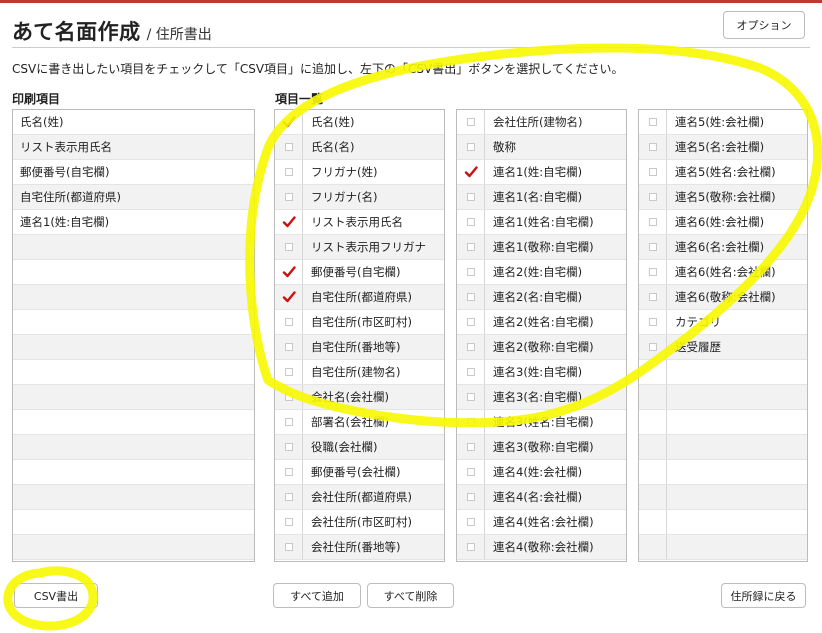 The image size is (822, 633). Describe the element at coordinates (723, 172) in the screenshot. I see `item-row: 連名5(姓名:会社欄)` at that location.